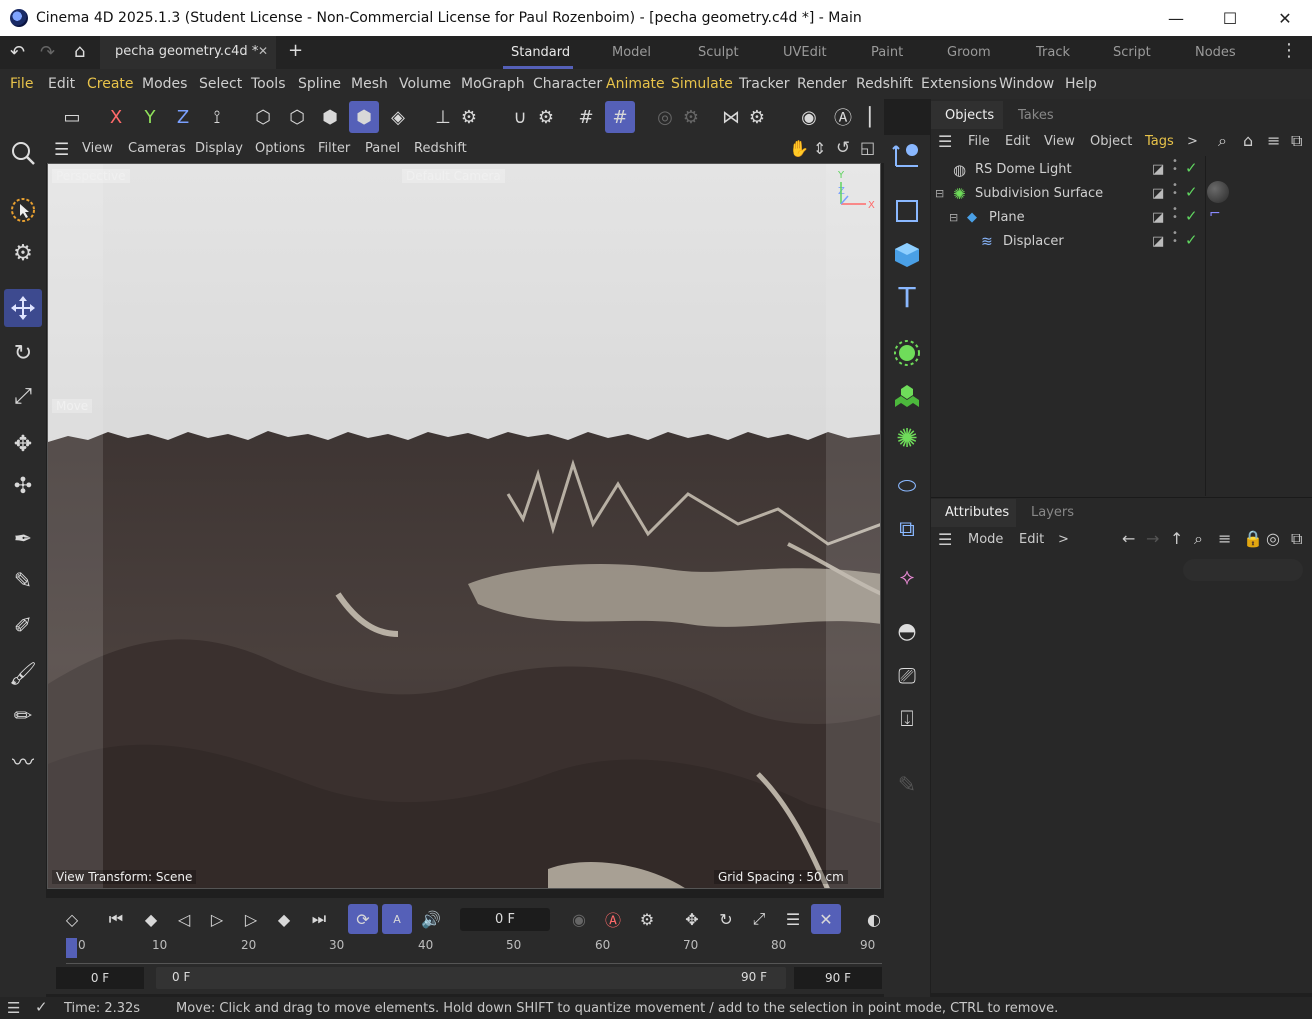 The image size is (1312, 1019). Describe the element at coordinates (1031, 539) in the screenshot. I see `attributes-menu-edit: Edit` at that location.